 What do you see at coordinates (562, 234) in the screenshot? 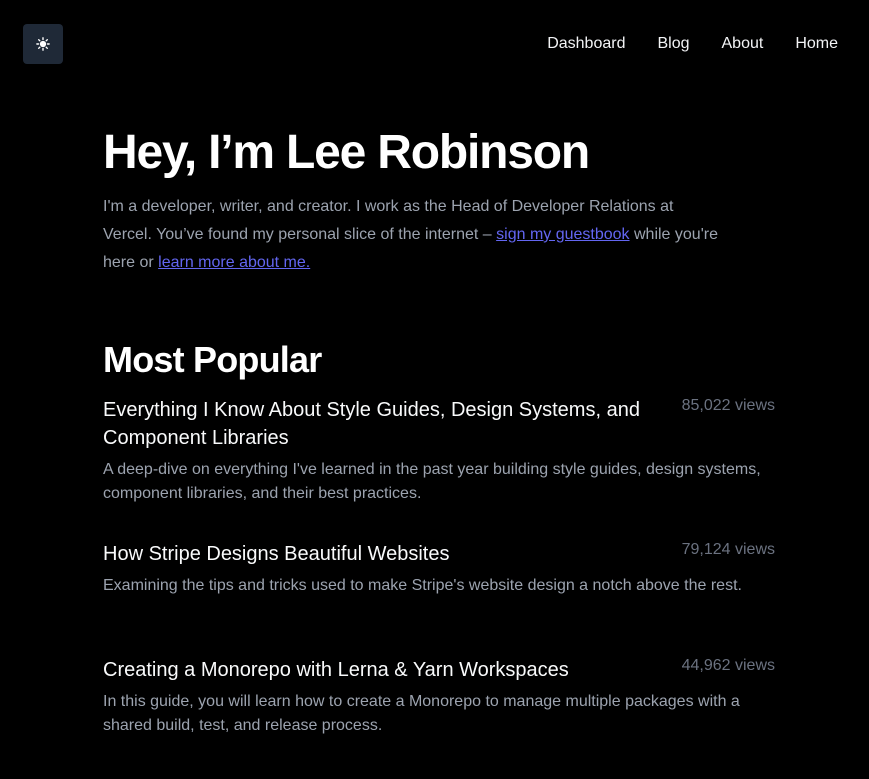
I see `guestbook-link: sign my guestbook` at bounding box center [562, 234].